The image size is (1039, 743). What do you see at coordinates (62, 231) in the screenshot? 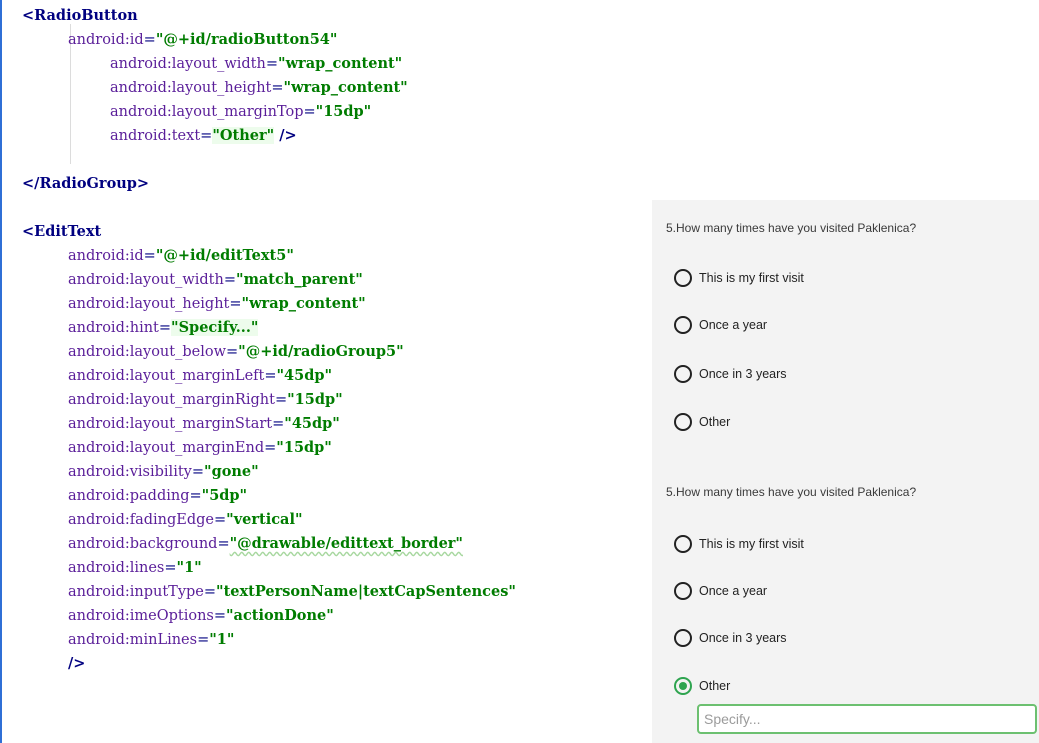
I see `code-token: <EditText` at bounding box center [62, 231].